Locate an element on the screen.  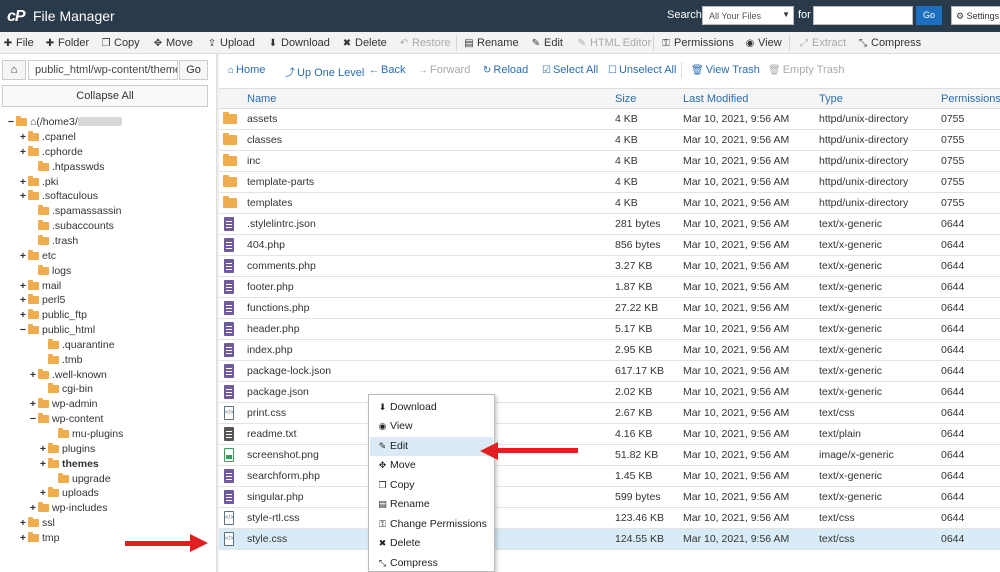
tree-item: + plugins is located at coordinates (66, 449).